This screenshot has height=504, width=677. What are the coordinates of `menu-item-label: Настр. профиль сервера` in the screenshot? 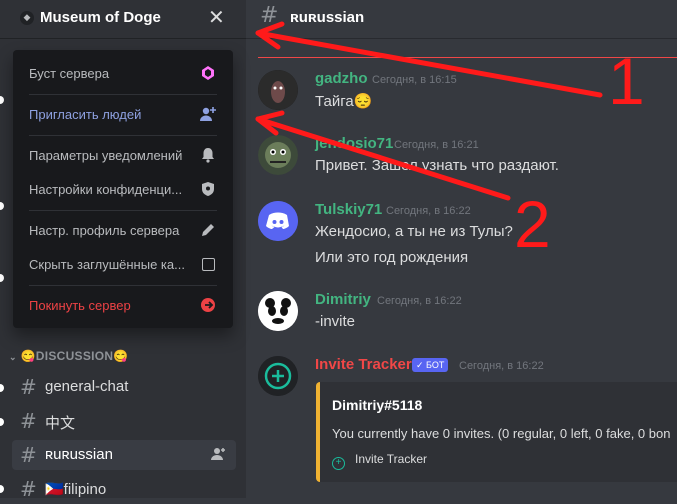 It's located at (104, 230).